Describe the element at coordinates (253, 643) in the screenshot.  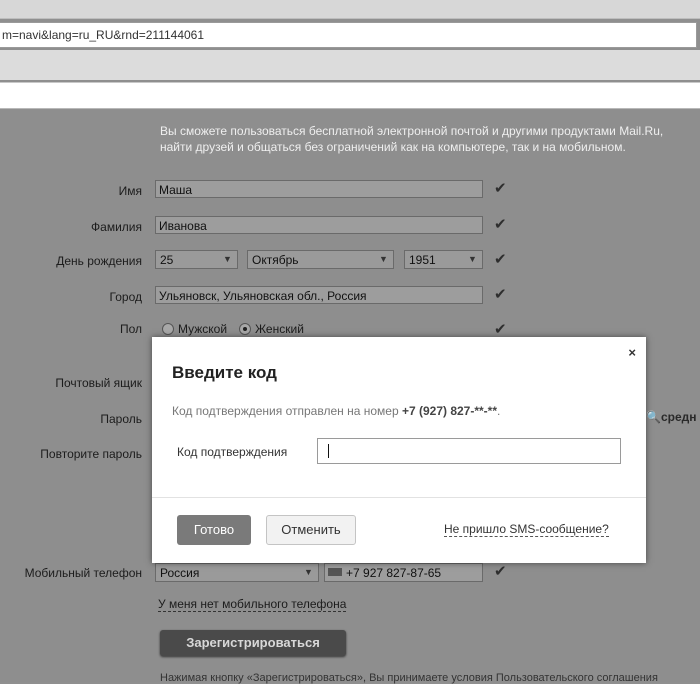
I see `register-button: Зарегистрироваться` at that location.